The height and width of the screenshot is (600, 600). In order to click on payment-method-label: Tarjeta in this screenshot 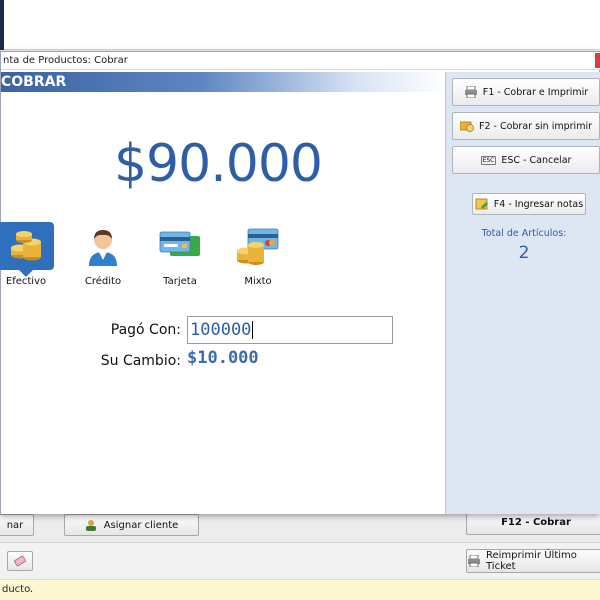, I will do `click(180, 281)`.